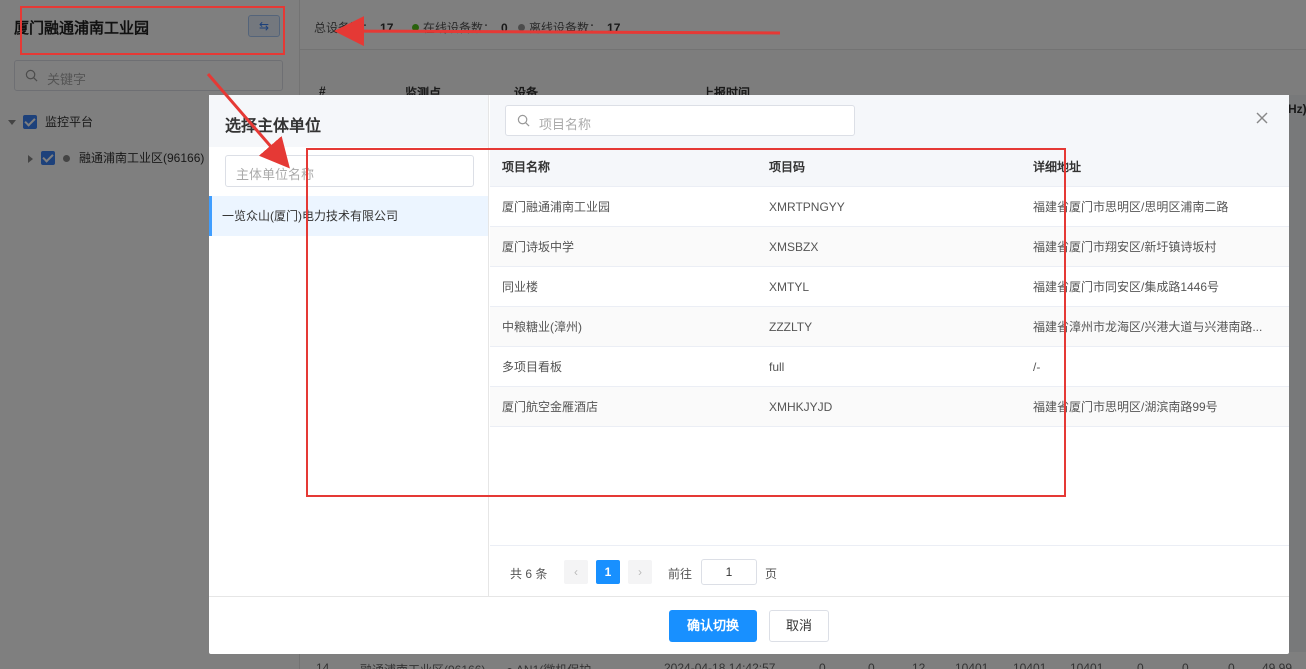  What do you see at coordinates (640, 572) in the screenshot?
I see `next-page-button: ›` at bounding box center [640, 572].